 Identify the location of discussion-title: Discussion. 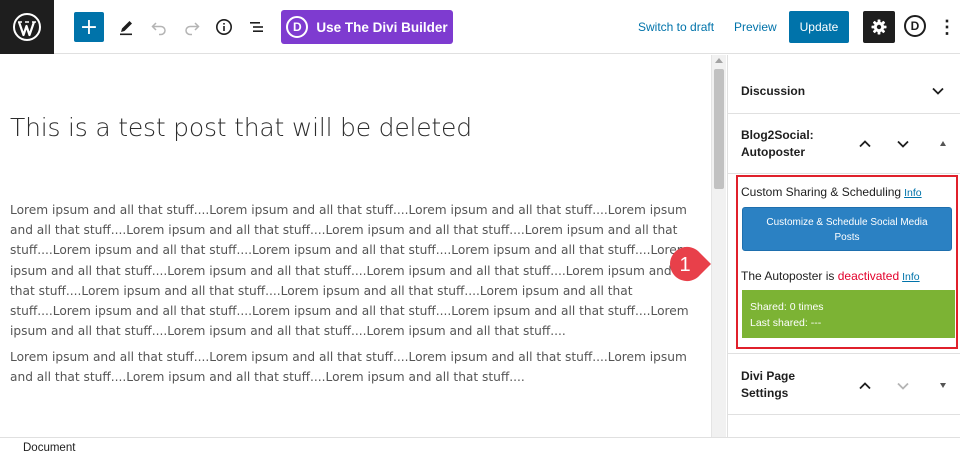
(773, 91).